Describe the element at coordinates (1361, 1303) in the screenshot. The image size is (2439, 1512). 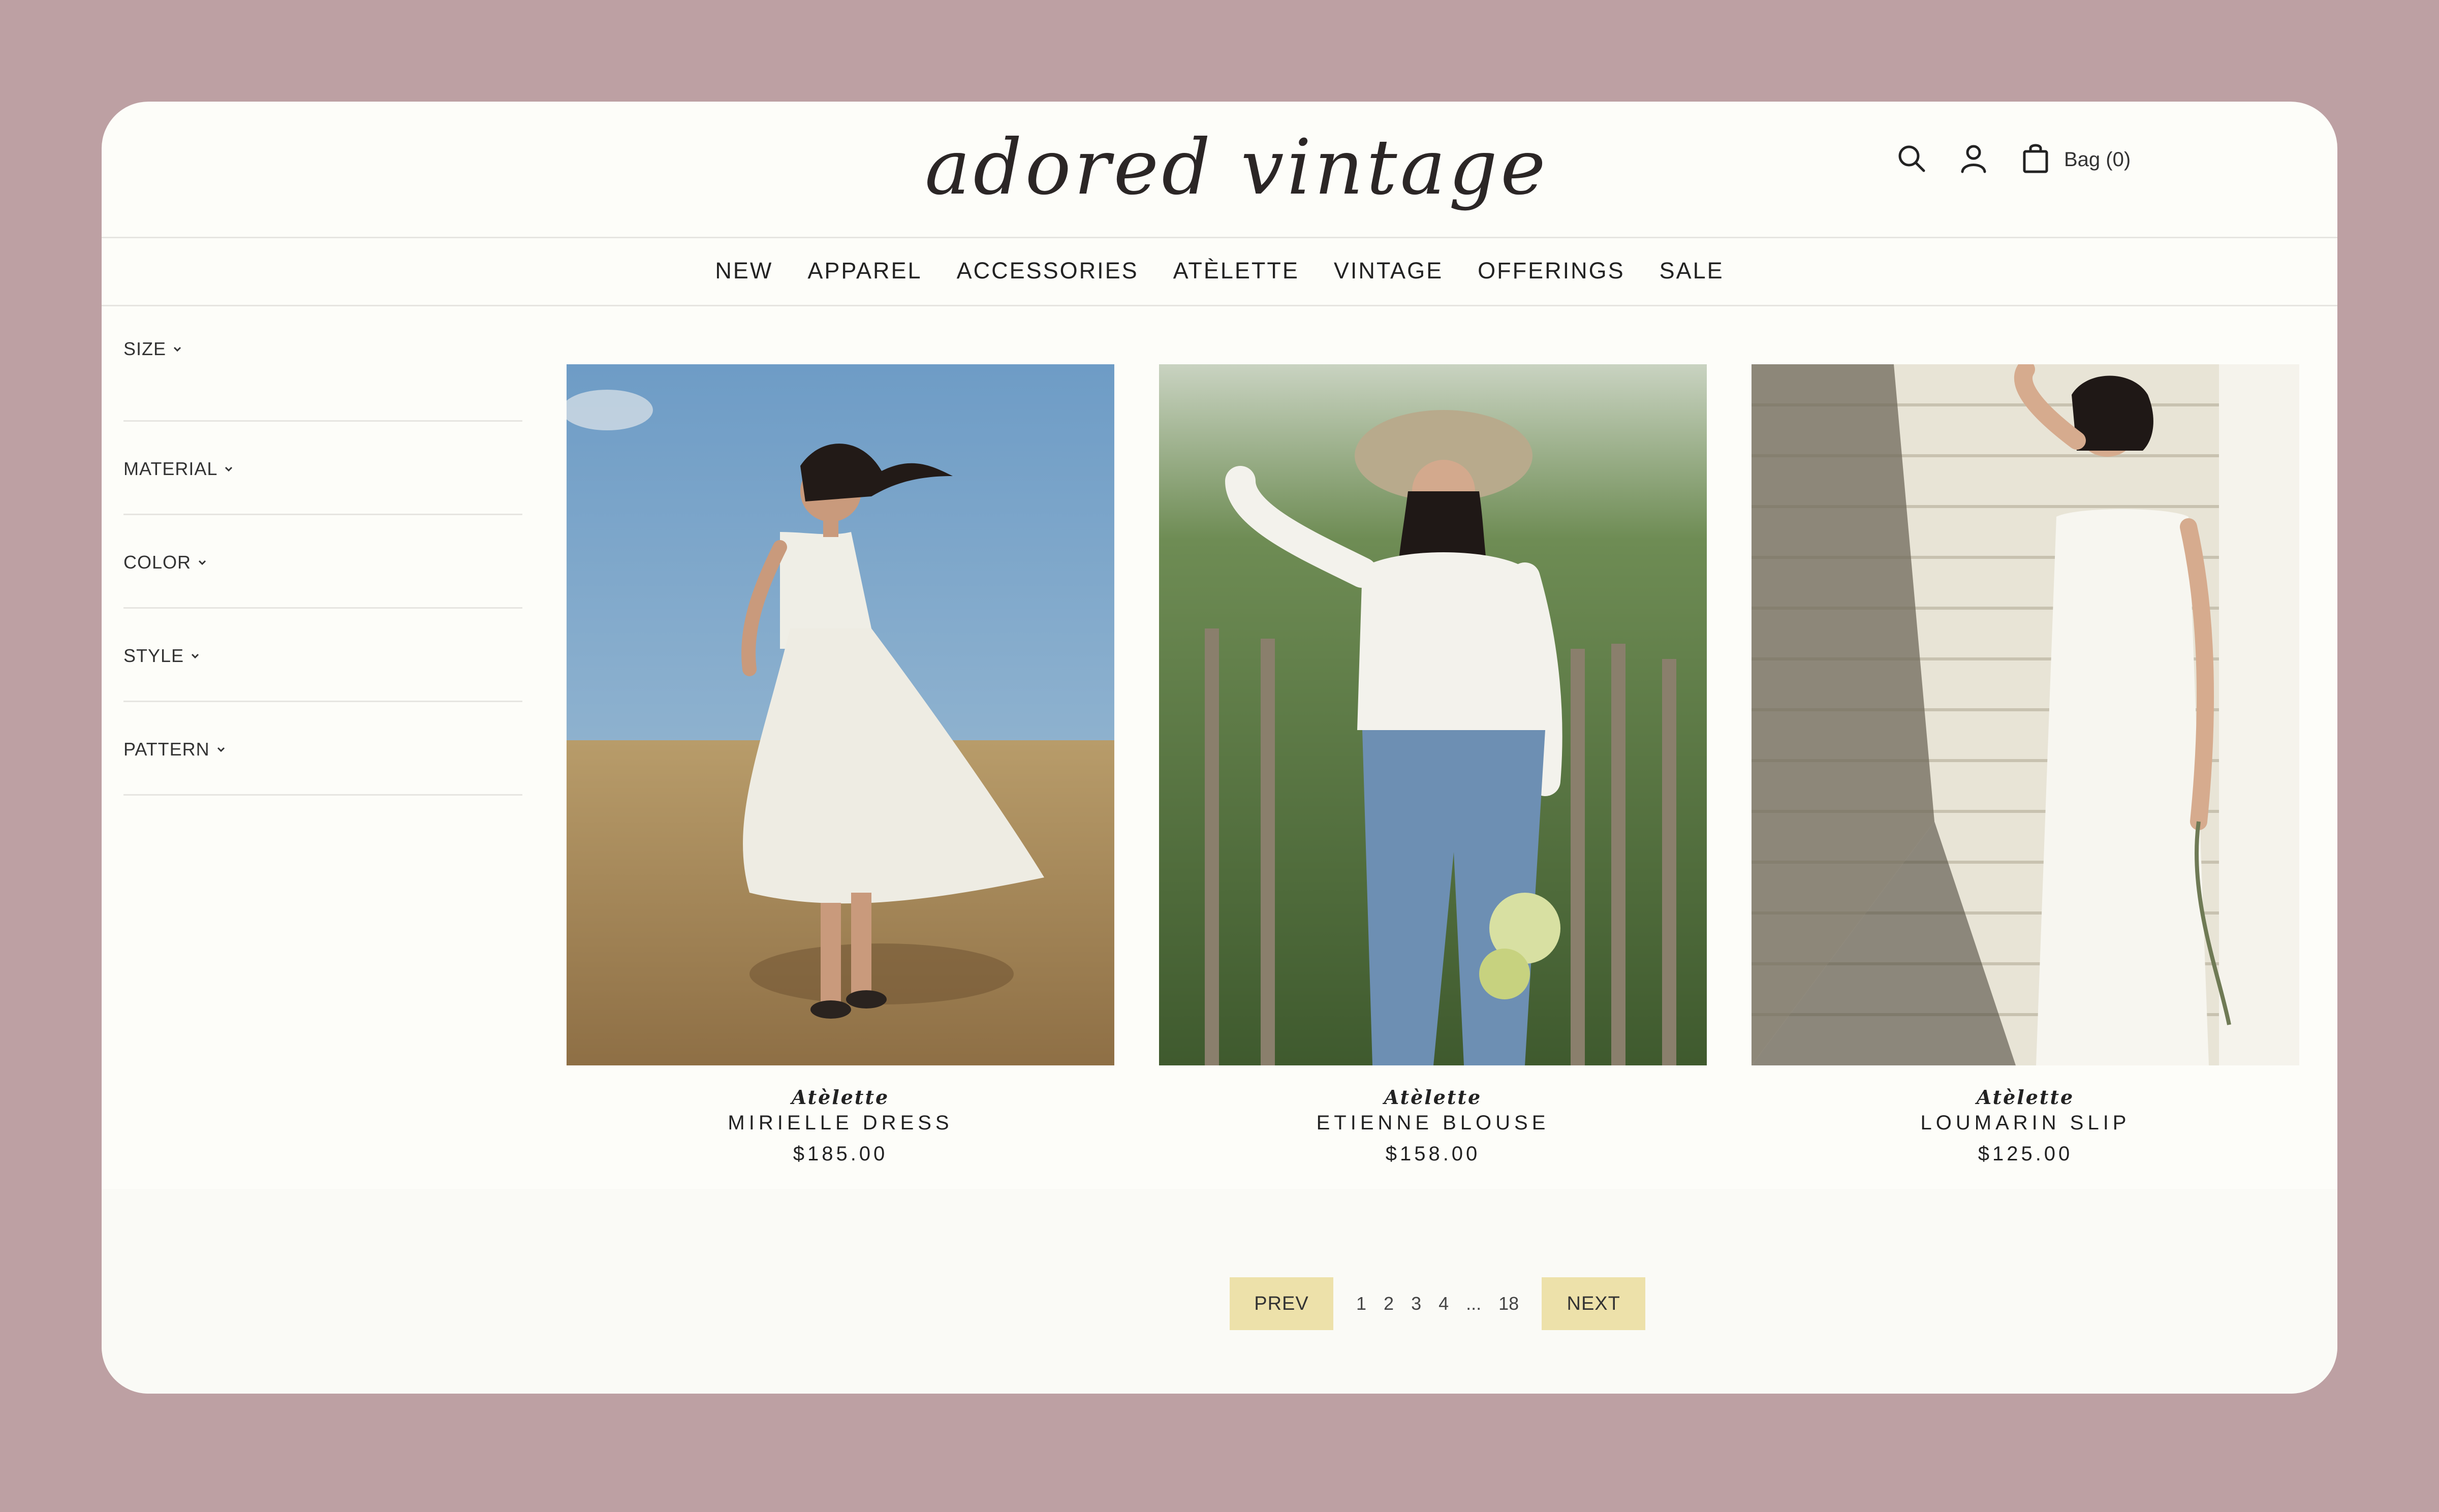
I see `page-1-link: 1` at that location.